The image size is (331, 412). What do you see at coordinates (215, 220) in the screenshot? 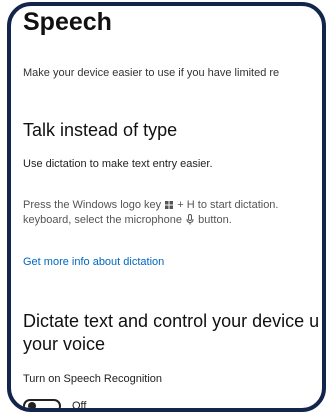
I see `instruction-line2-post: button.` at bounding box center [215, 220].